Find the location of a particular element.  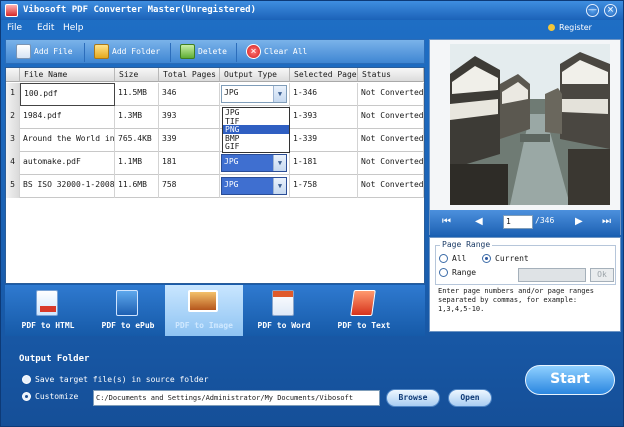

tab-pdf-to-html: PDF to HTML is located at coordinates (48, 310).